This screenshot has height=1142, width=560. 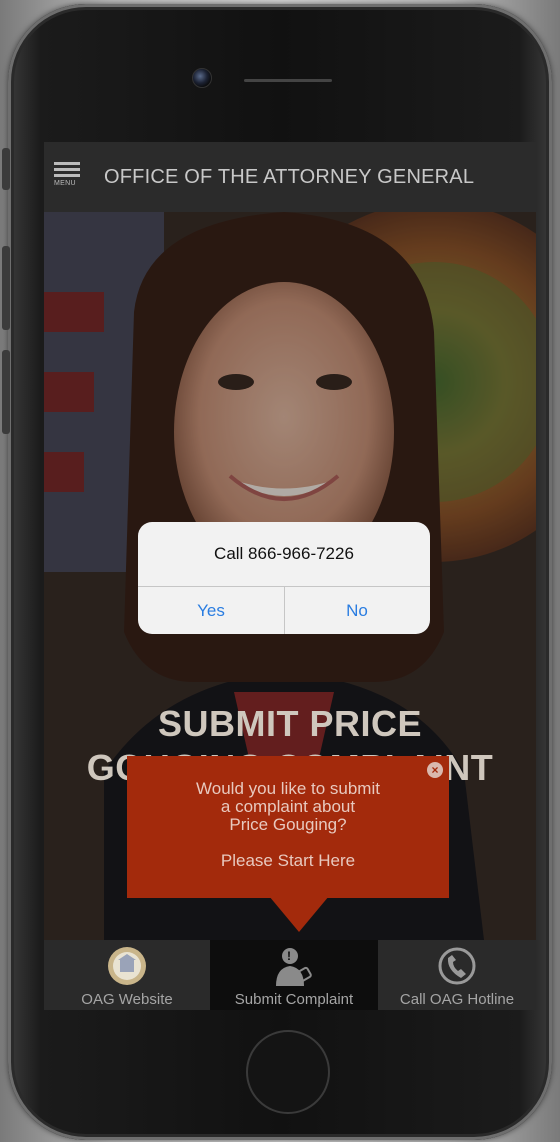 I want to click on home-button, so click(x=288, y=1072).